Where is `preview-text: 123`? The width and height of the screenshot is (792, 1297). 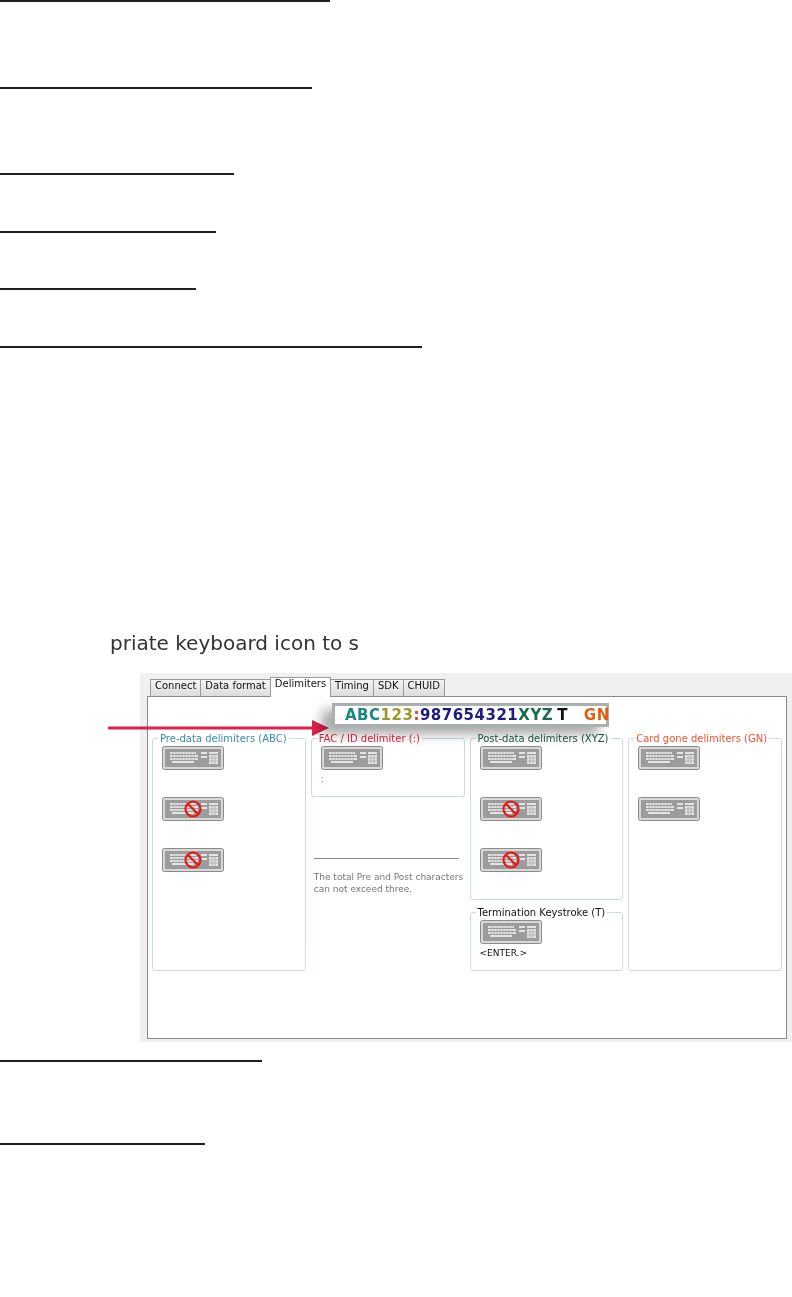
preview-text: 123 is located at coordinates (397, 715).